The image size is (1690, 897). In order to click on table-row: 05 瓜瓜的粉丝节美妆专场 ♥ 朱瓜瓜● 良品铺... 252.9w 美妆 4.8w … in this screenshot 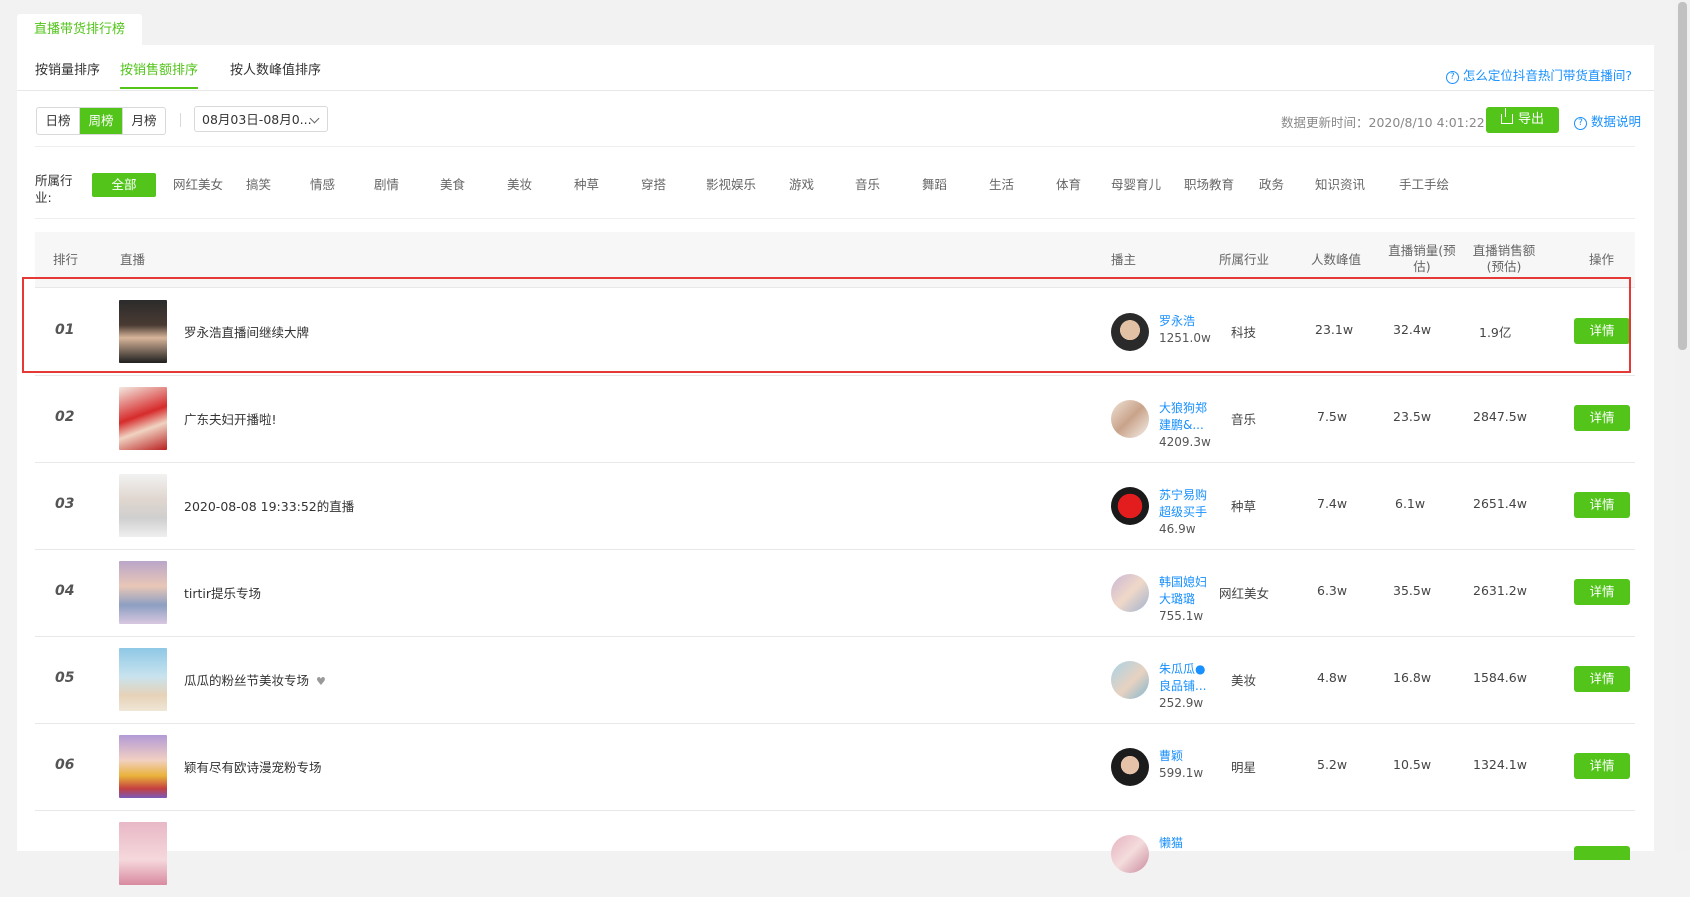, I will do `click(835, 680)`.